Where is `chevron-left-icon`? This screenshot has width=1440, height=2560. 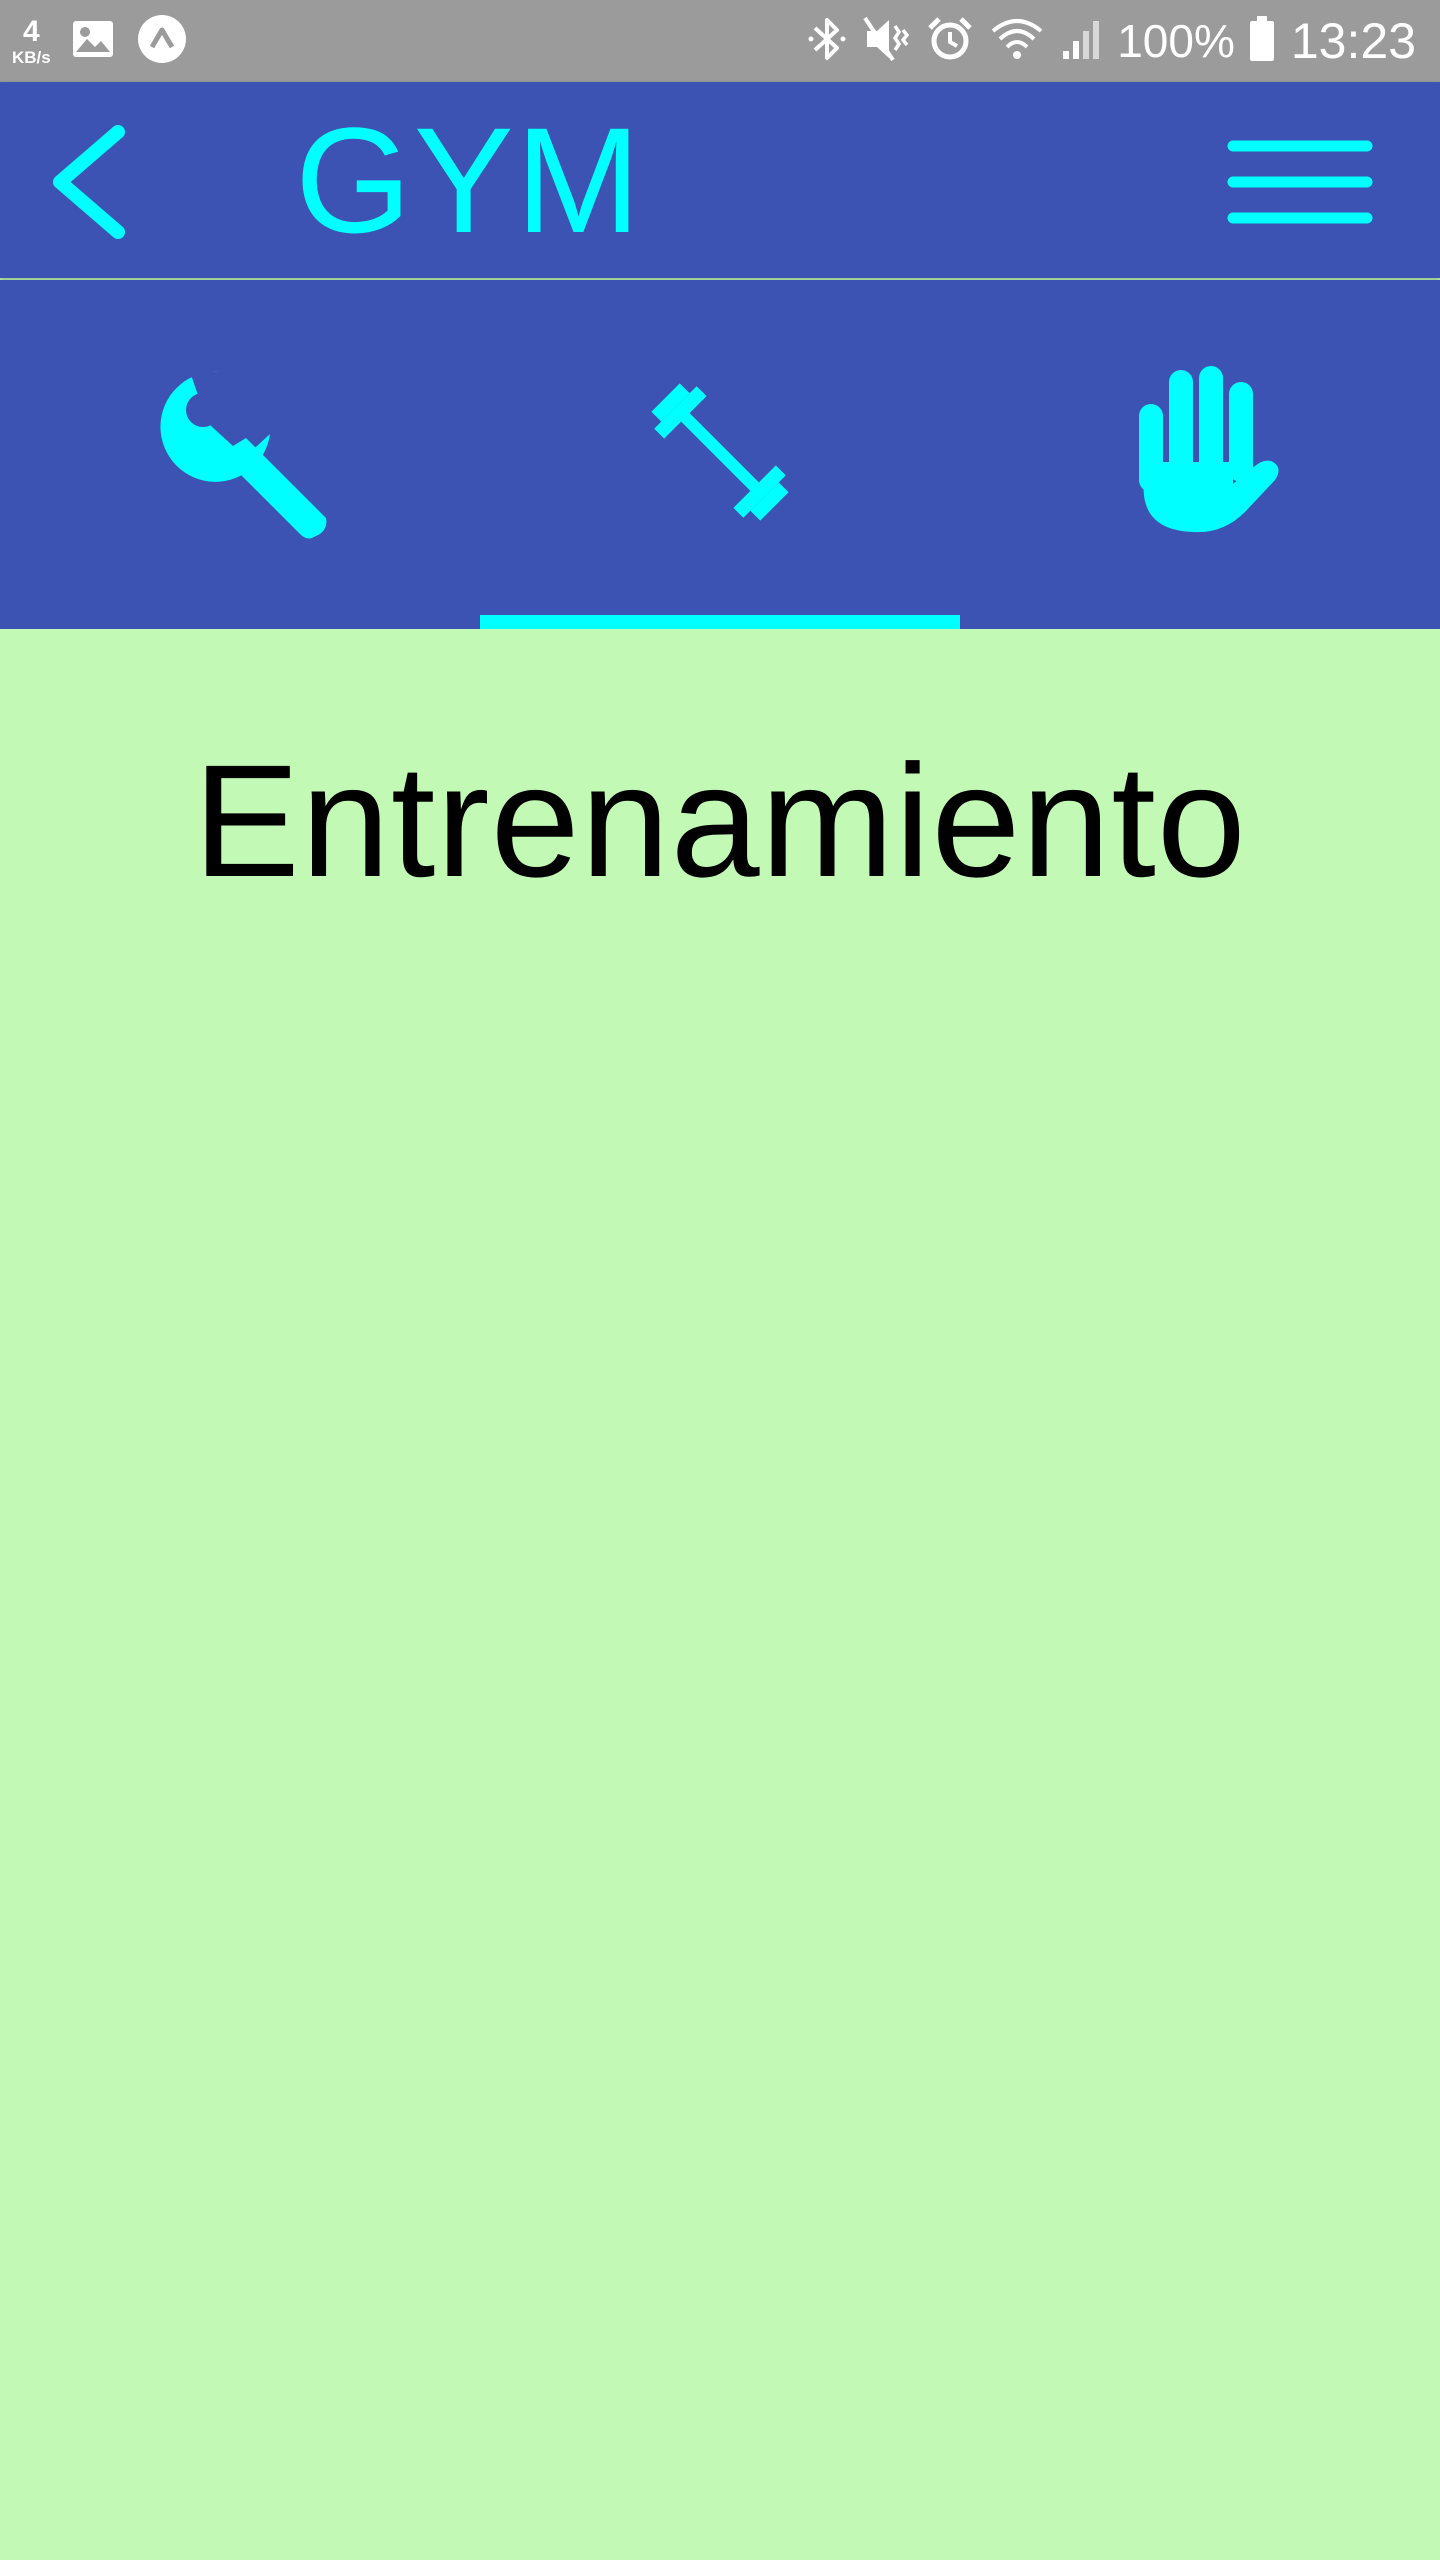 chevron-left-icon is located at coordinates (95, 184).